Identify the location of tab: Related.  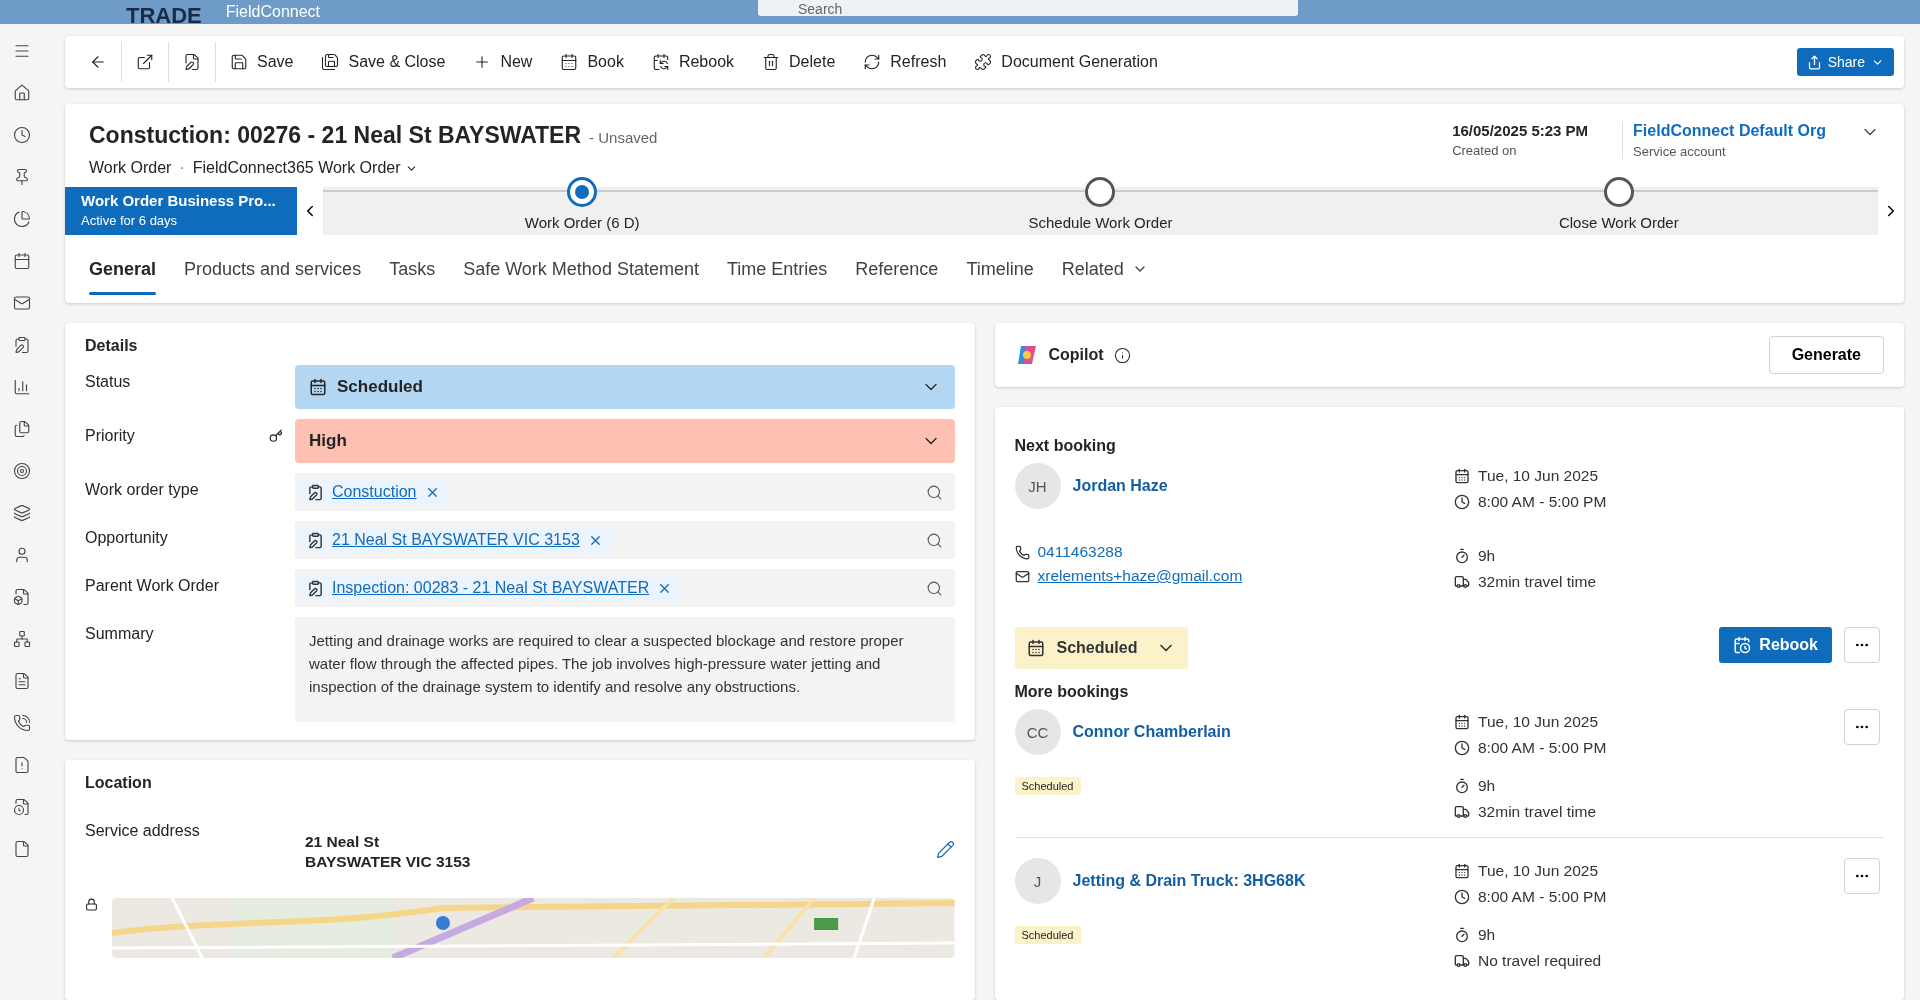
(1104, 269).